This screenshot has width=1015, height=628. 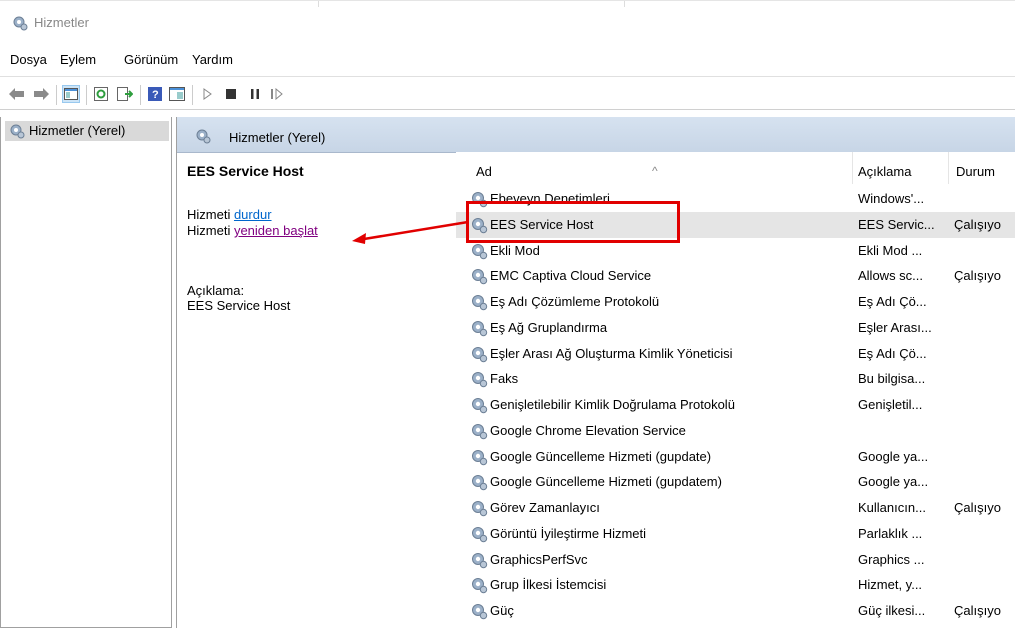 I want to click on column-description-label: Açıklama, so click(x=885, y=171).